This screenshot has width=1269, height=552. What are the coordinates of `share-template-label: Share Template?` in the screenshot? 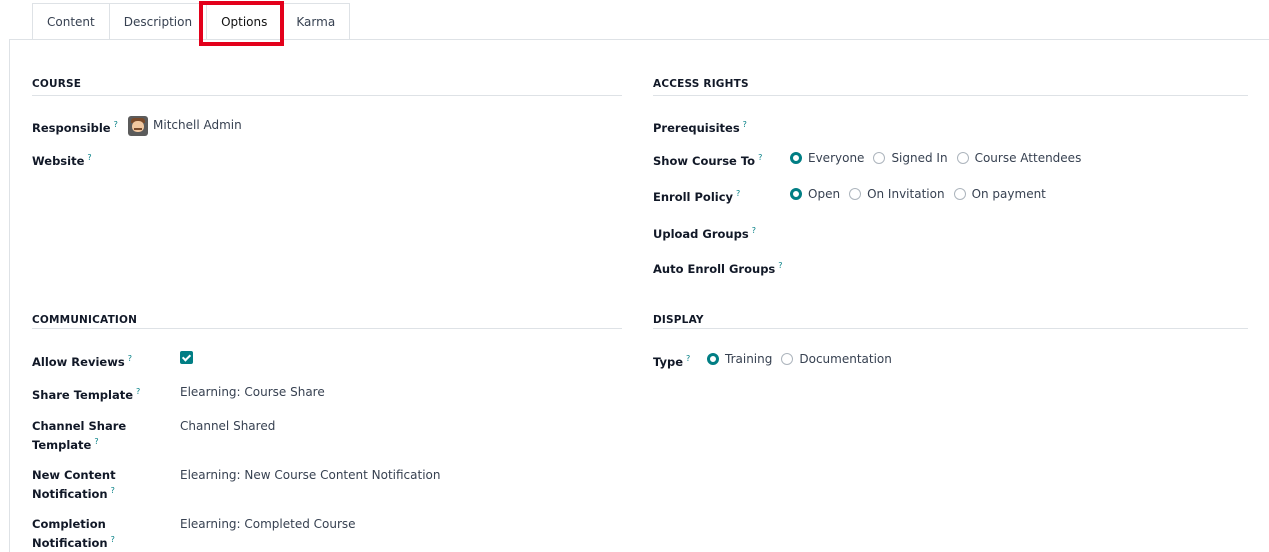 It's located at (86, 394).